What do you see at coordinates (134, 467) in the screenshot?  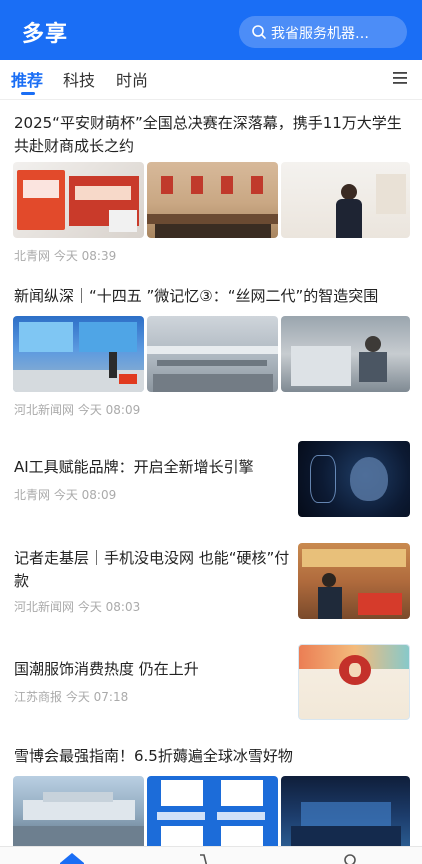 I see `news-title: AI工具赋能品牌：开启全新增长引擎` at bounding box center [134, 467].